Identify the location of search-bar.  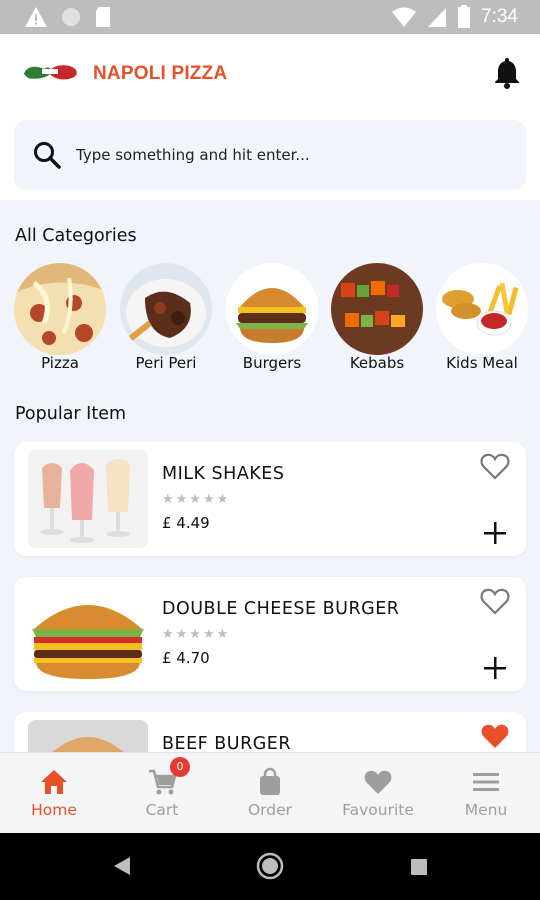
(270, 155).